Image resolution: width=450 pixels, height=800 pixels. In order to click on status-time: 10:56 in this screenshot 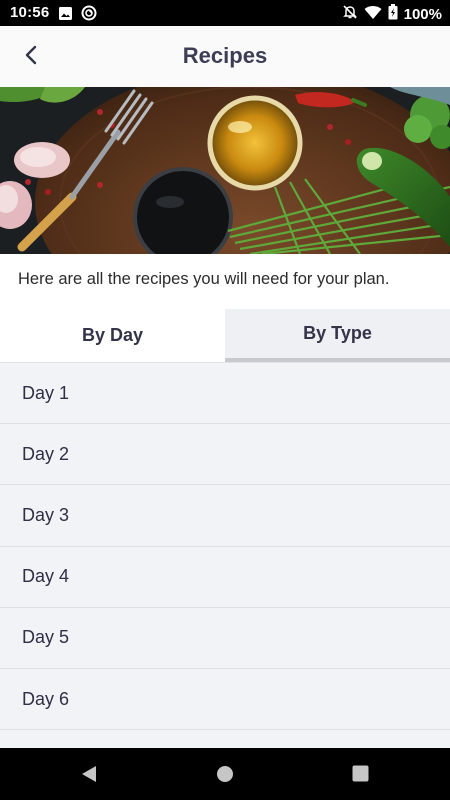, I will do `click(30, 12)`.